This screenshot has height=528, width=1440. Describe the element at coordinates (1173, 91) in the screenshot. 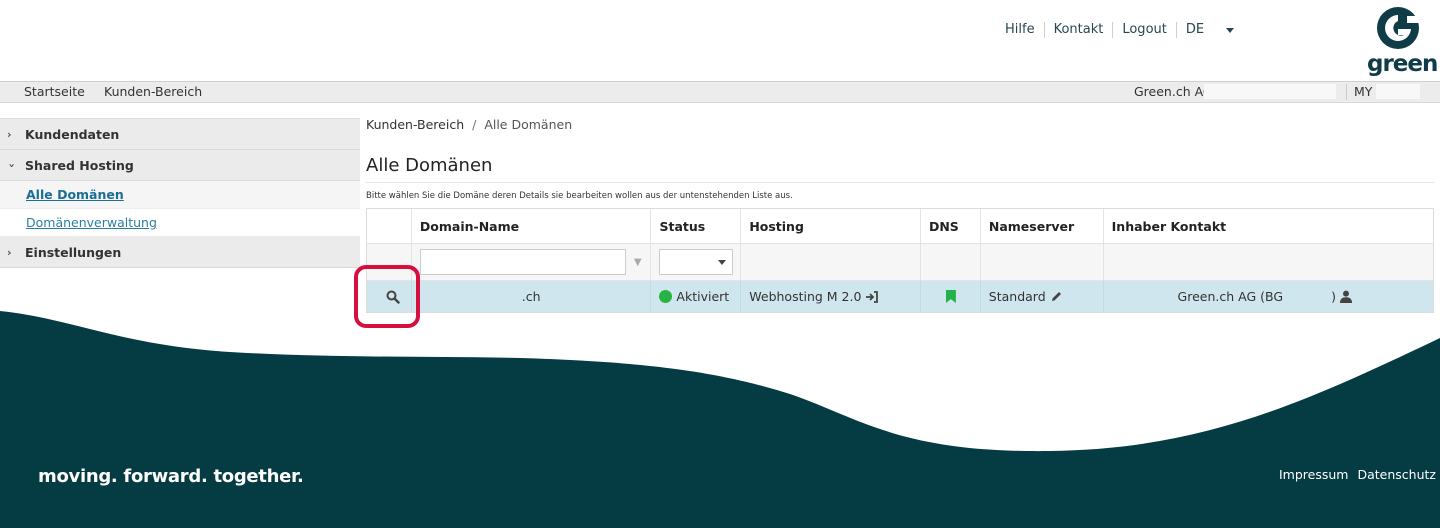

I see `company-name: Green.ch AG` at that location.